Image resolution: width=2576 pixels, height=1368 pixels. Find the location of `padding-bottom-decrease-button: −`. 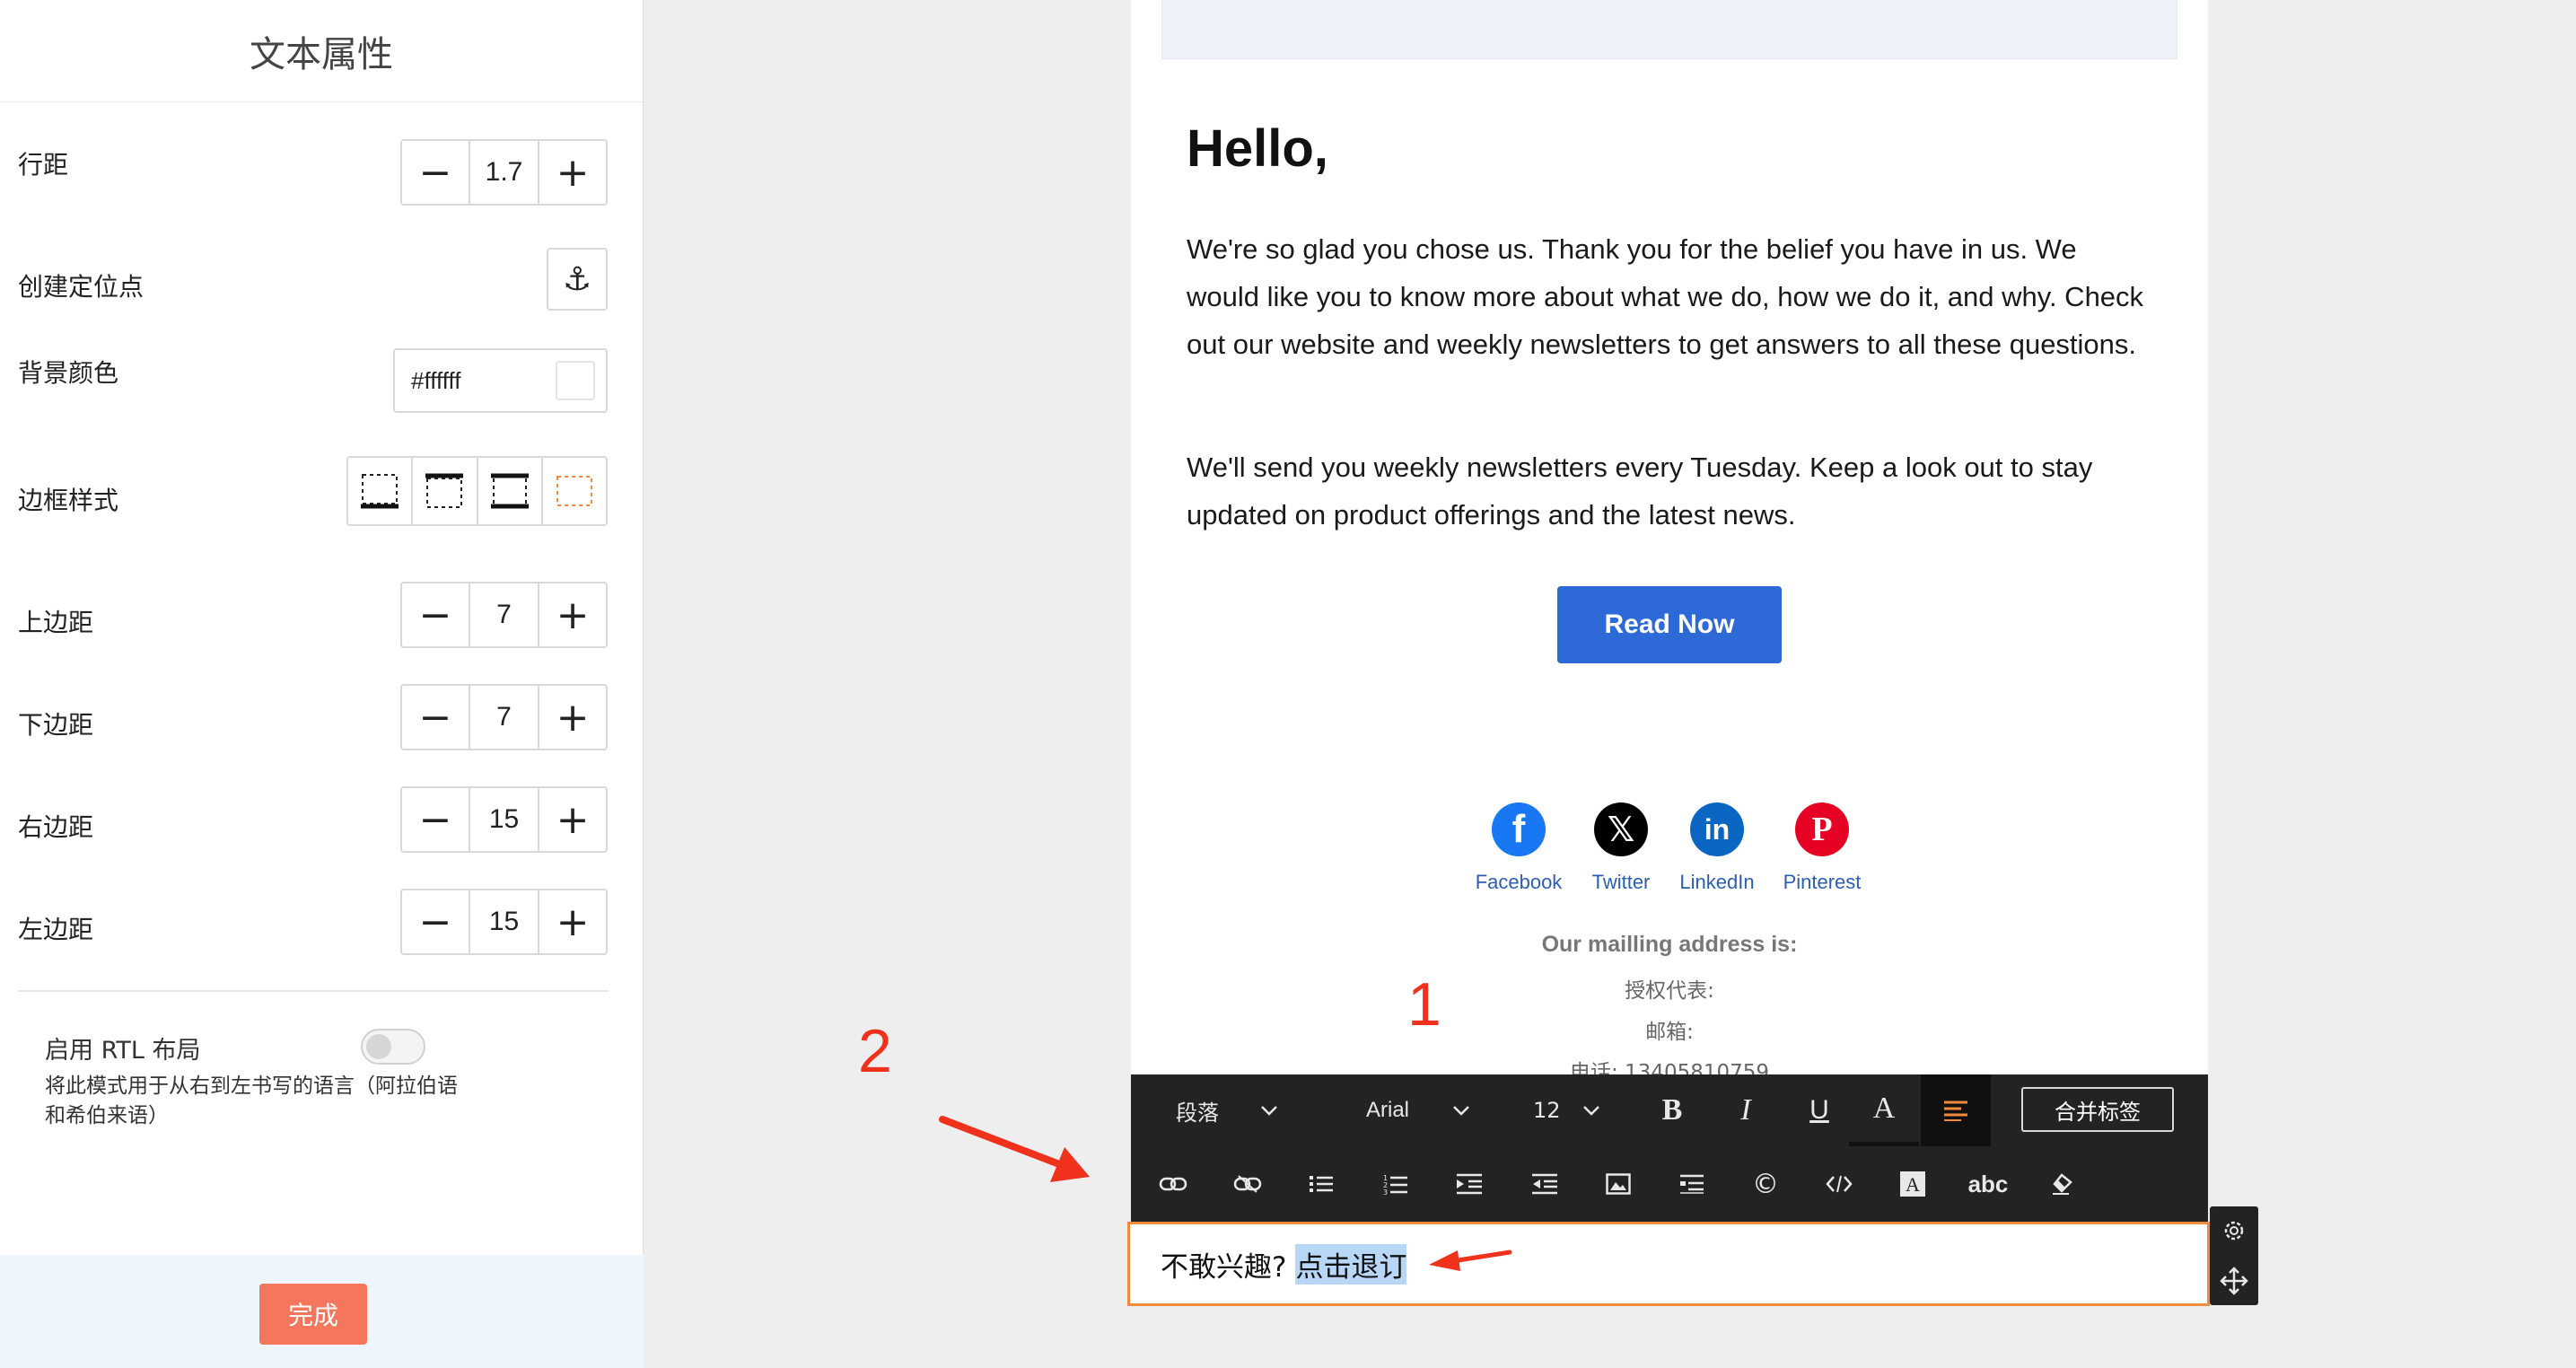

padding-bottom-decrease-button: − is located at coordinates (435, 717).